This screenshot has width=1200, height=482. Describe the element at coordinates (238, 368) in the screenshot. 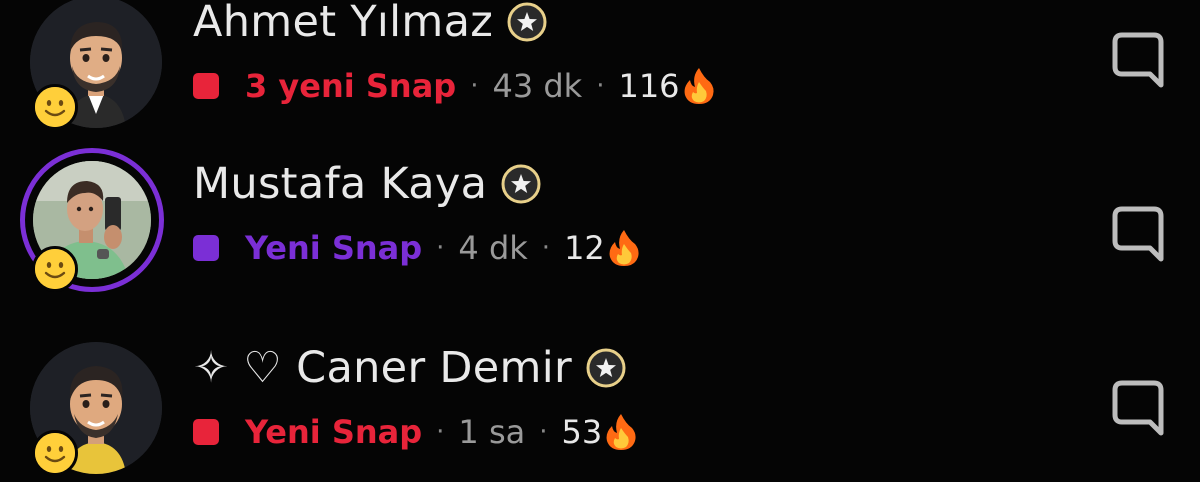

I see `name-prefix-symbols: ✧ ♡` at that location.